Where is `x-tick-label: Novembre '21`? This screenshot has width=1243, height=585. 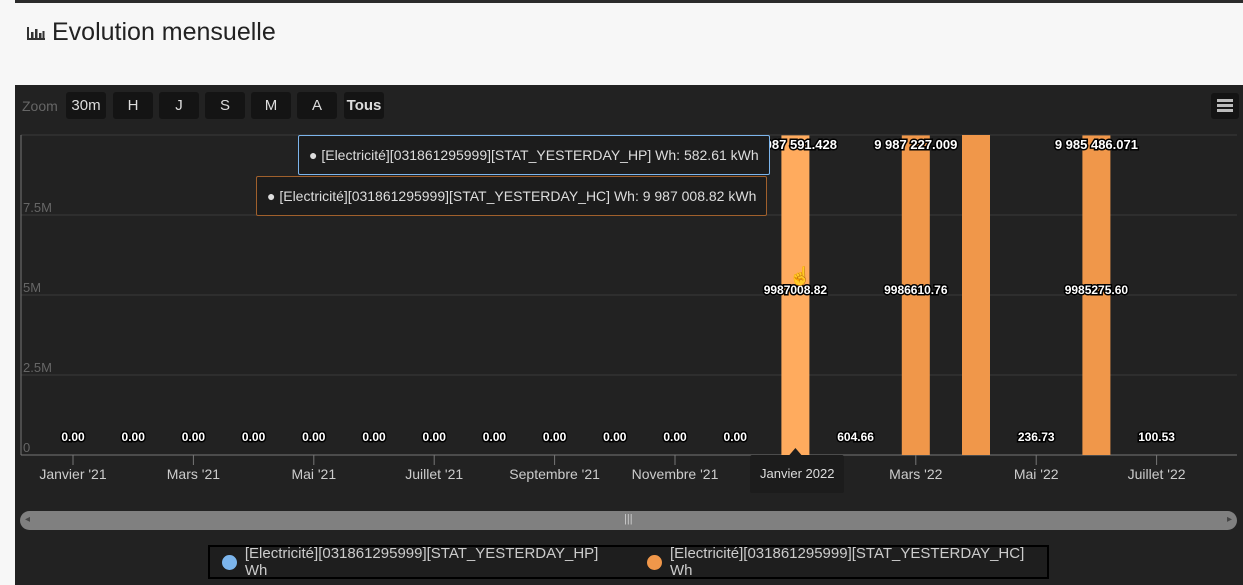 x-tick-label: Novembre '21 is located at coordinates (675, 474).